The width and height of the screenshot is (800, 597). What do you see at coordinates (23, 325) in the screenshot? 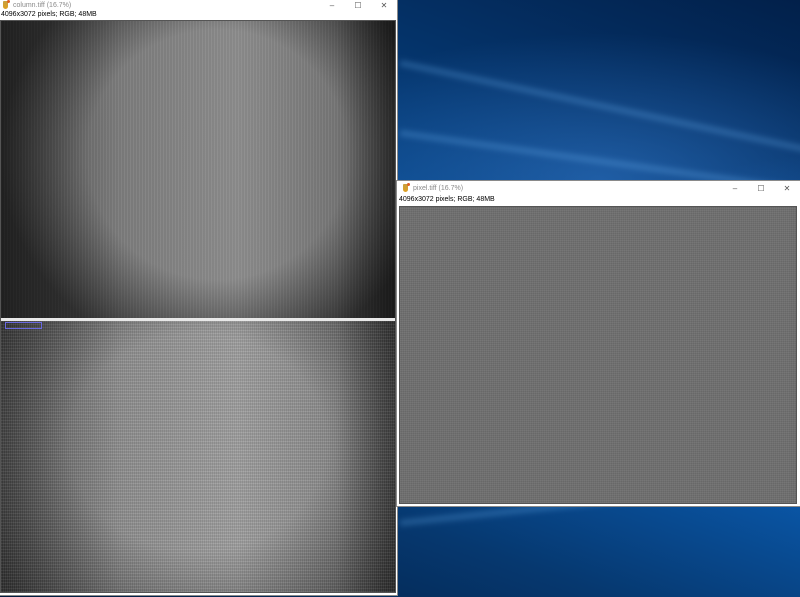
I see `roi-rectangle` at bounding box center [23, 325].